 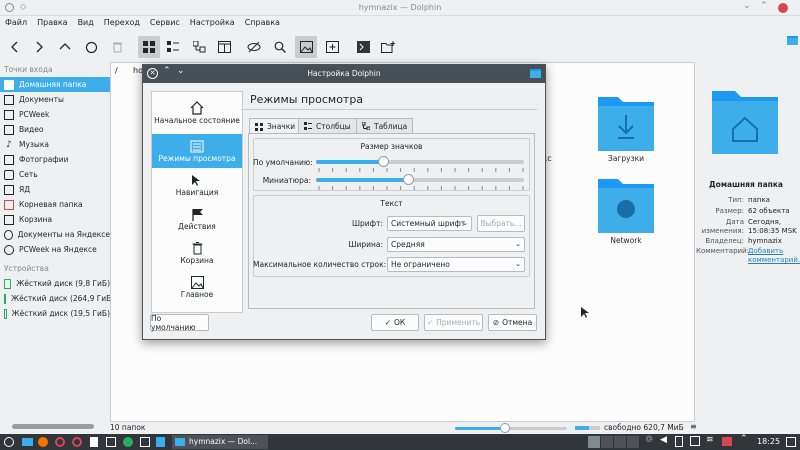 I want to click on downloads-folder-icon, so click(x=626, y=123).